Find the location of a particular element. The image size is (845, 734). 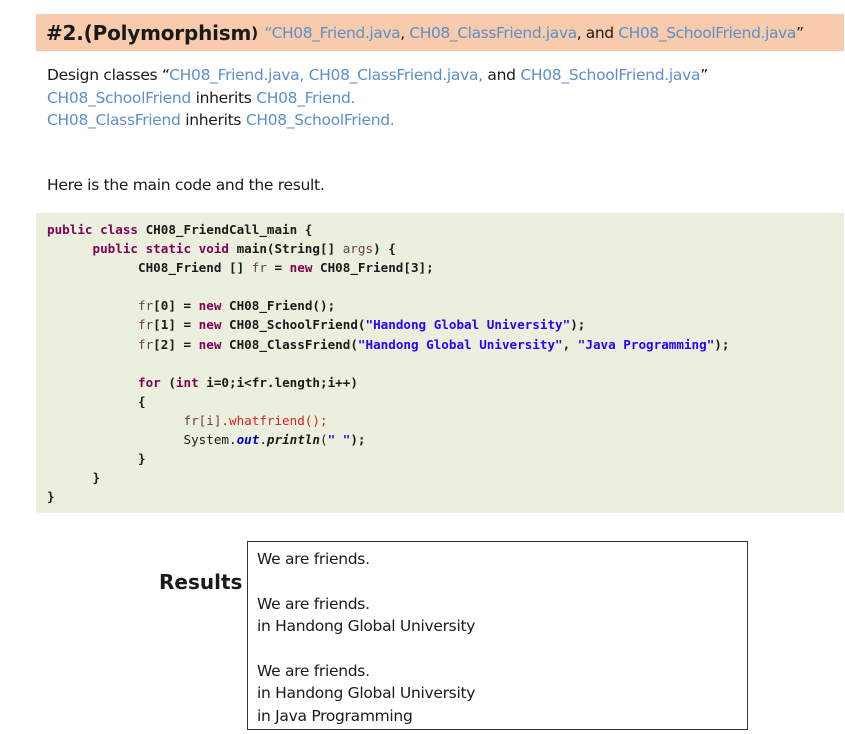

results-label: Results is located at coordinates (201, 582).